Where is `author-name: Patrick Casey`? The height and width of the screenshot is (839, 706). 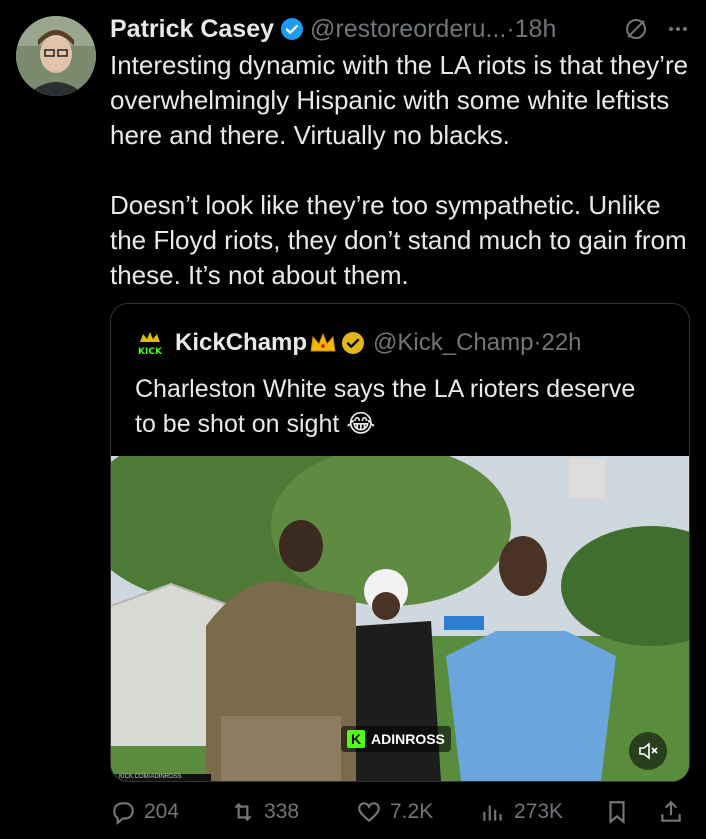
author-name: Patrick Casey is located at coordinates (192, 29).